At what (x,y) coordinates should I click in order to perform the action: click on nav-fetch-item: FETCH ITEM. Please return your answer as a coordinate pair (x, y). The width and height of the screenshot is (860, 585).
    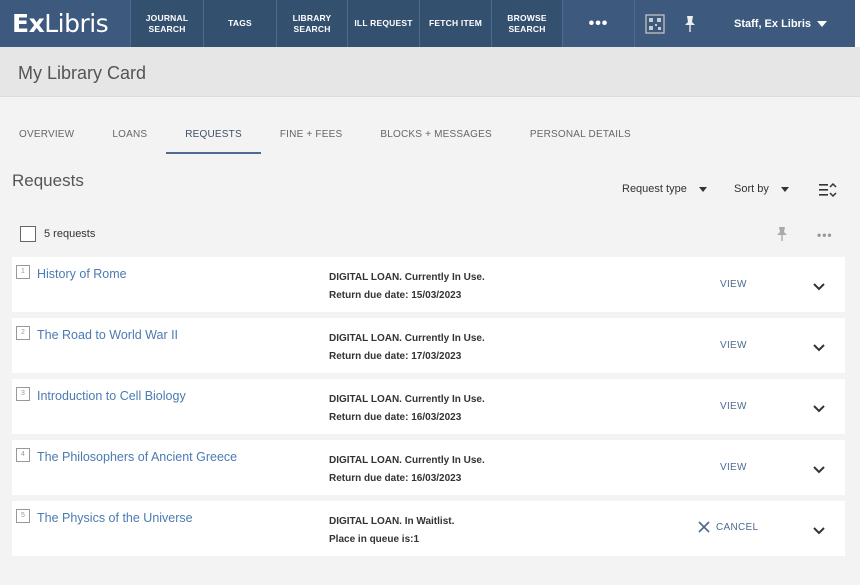
    Looking at the image, I should click on (455, 23).